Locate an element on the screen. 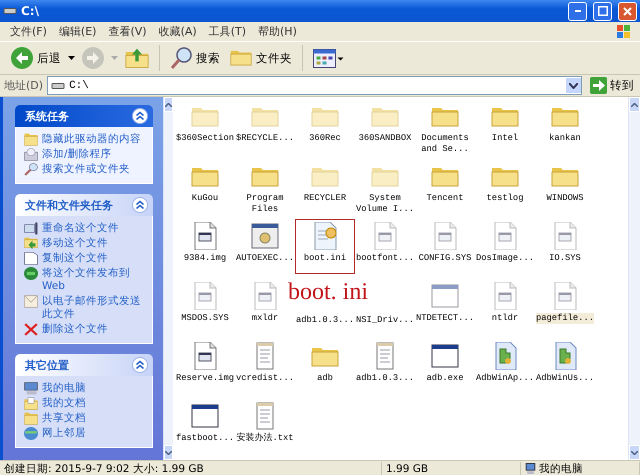 The image size is (640, 475). file-name: testlog is located at coordinates (505, 198).